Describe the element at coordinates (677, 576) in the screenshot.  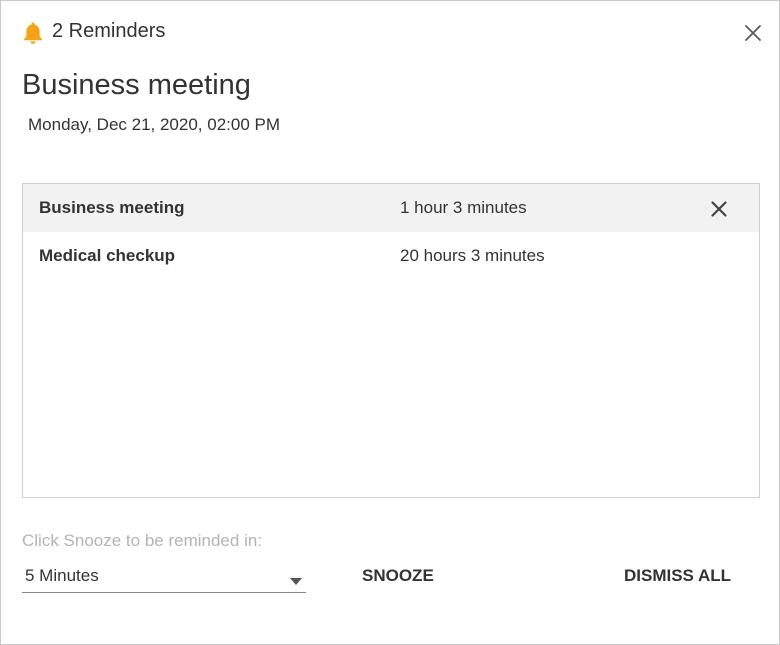
I see `dismiss-all-button: DISMISS ALL` at that location.